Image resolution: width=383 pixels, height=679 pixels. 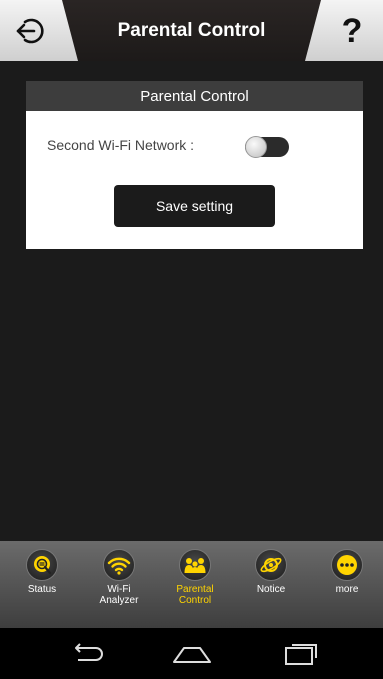 I want to click on back-icon, so click(x=89, y=652).